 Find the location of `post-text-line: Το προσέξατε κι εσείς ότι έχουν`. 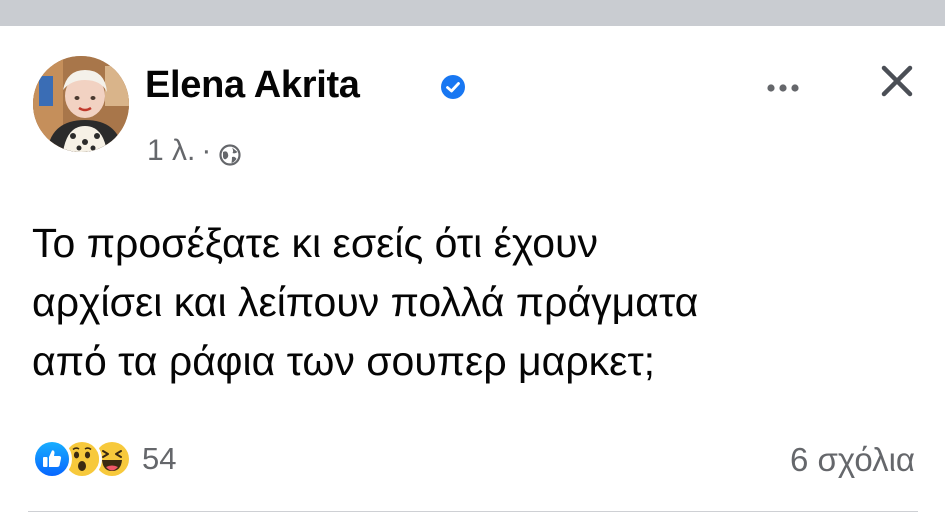

post-text-line: Το προσέξατε κι εσείς ότι έχουν is located at coordinates (315, 243).